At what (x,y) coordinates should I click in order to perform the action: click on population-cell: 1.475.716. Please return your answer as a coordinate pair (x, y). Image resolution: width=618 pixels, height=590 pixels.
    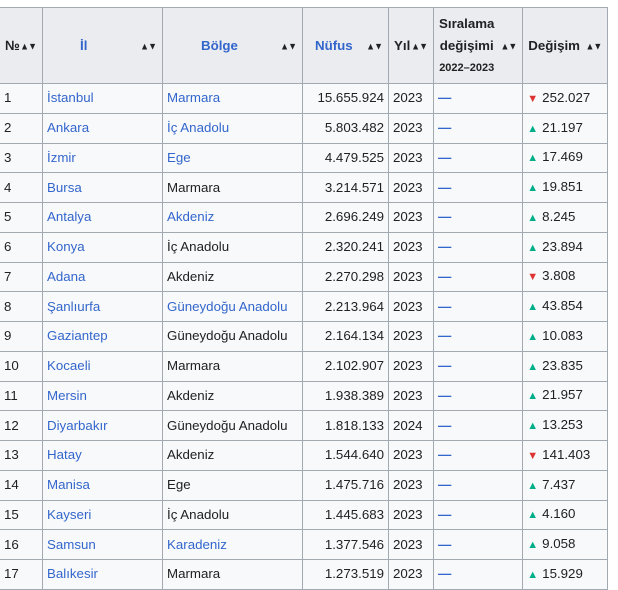
    Looking at the image, I should click on (345, 485).